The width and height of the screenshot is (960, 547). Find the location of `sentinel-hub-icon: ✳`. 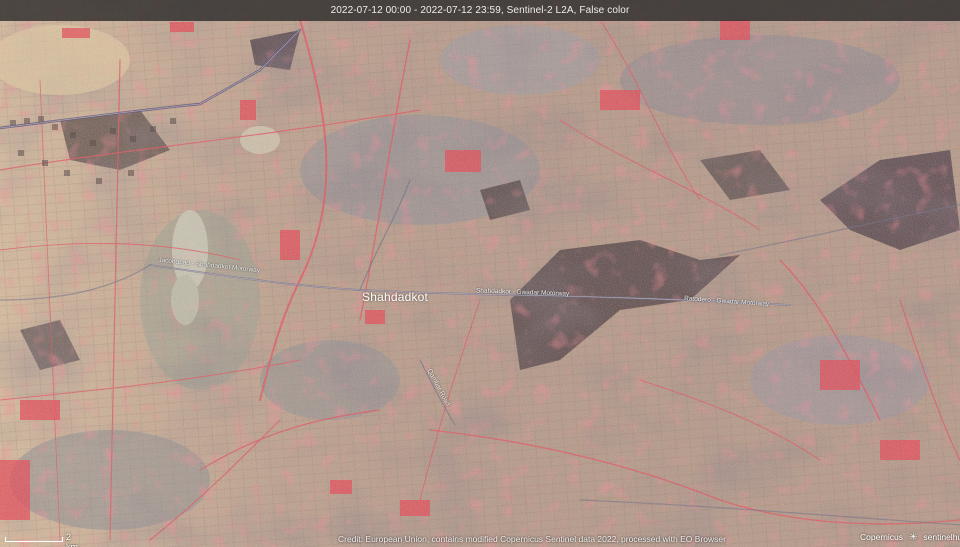

sentinel-hub-icon: ✳ is located at coordinates (913, 537).